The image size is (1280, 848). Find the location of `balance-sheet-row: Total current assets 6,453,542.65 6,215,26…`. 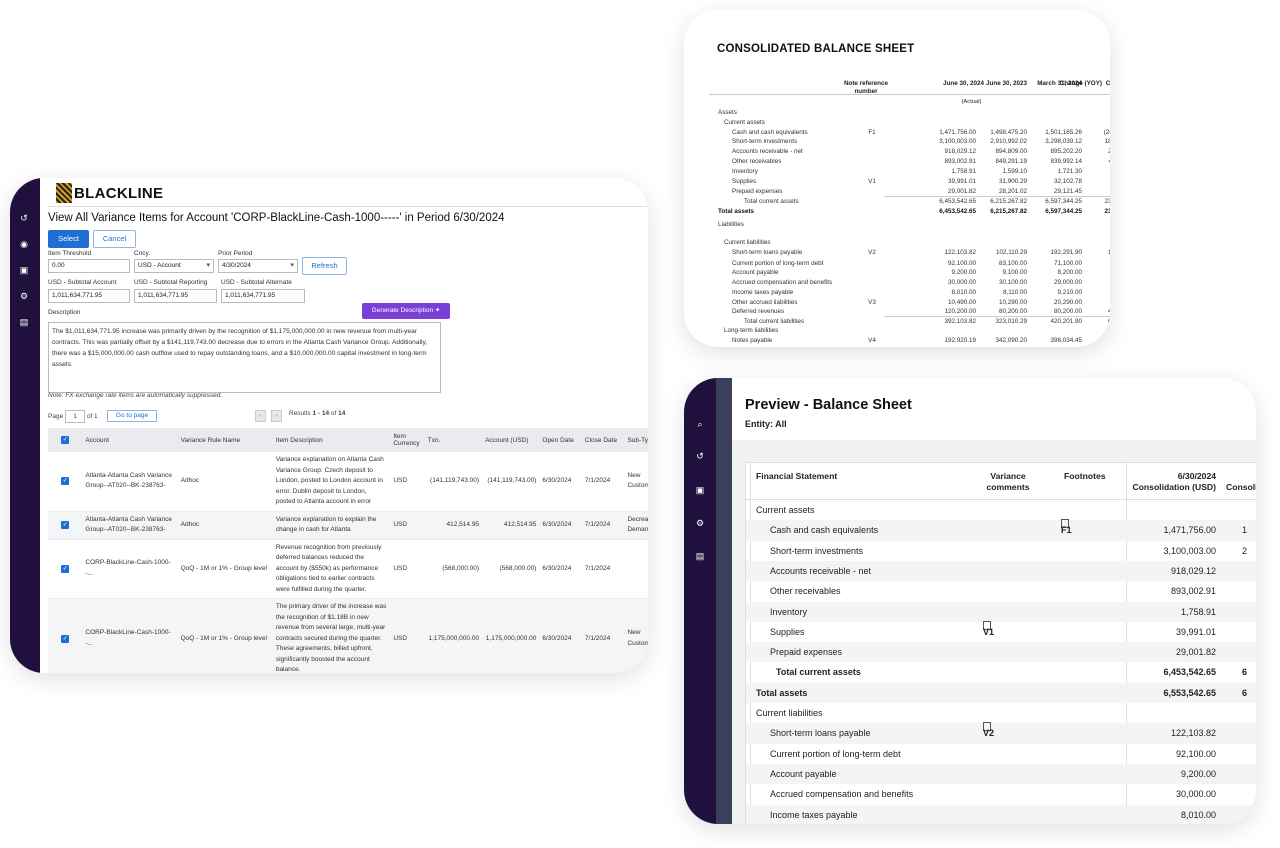

balance-sheet-row: Total current assets 6,453,542.65 6,215,26… is located at coordinates (914, 202).